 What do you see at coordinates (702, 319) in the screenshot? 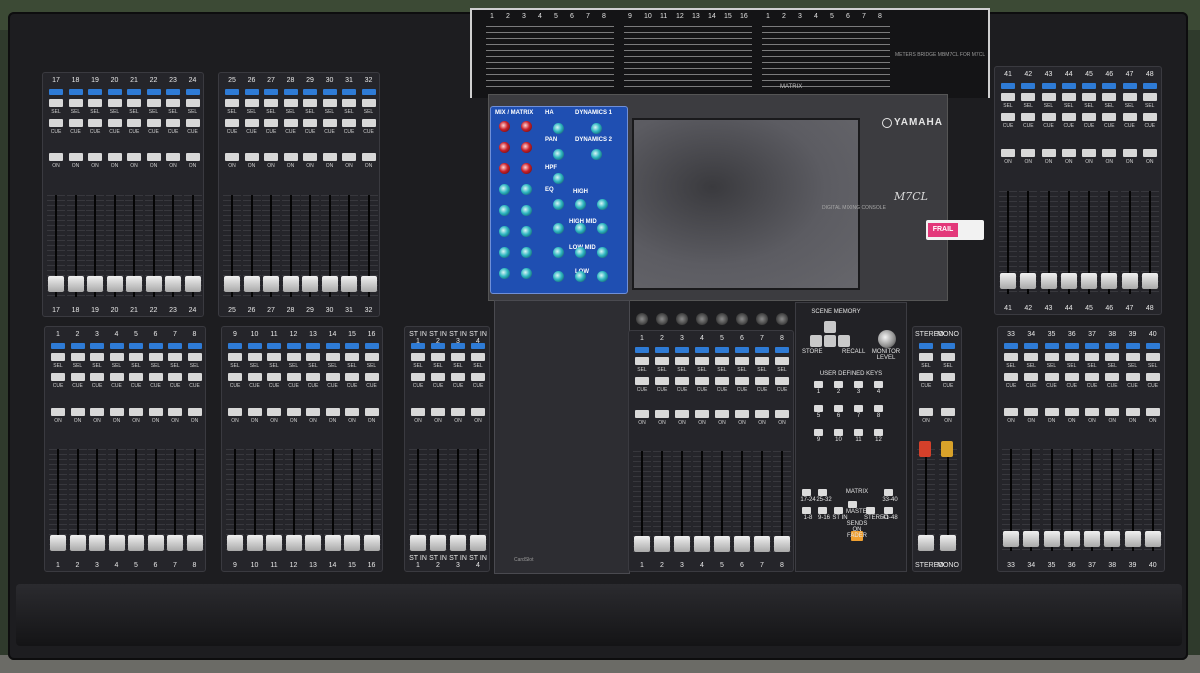
I see `encoder-knob` at bounding box center [702, 319].